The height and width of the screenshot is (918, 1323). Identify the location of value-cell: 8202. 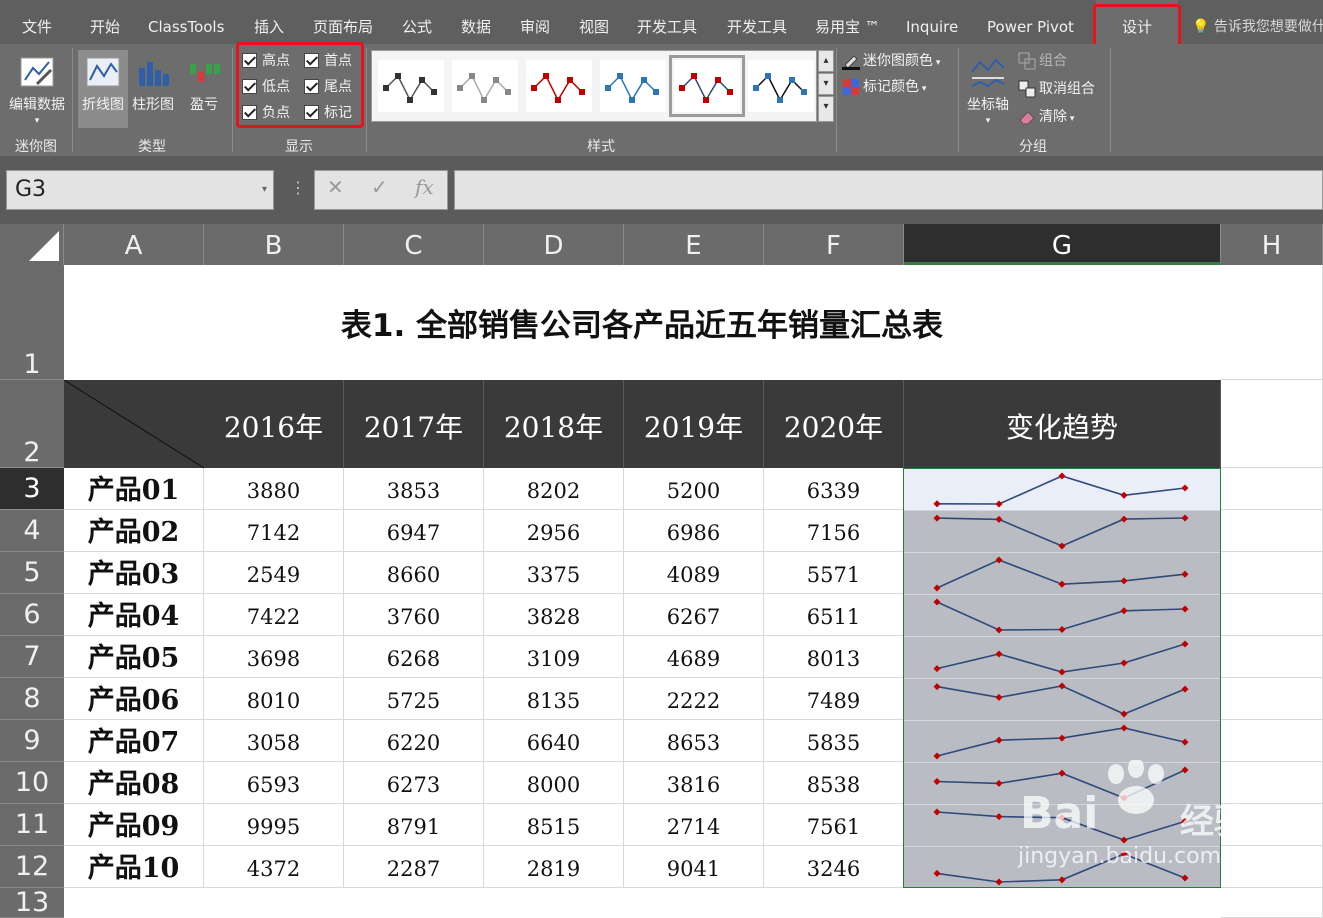
(554, 489).